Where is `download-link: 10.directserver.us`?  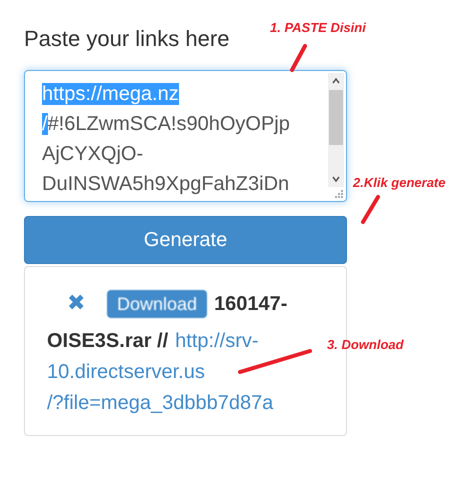 download-link: 10.directserver.us is located at coordinates (126, 372).